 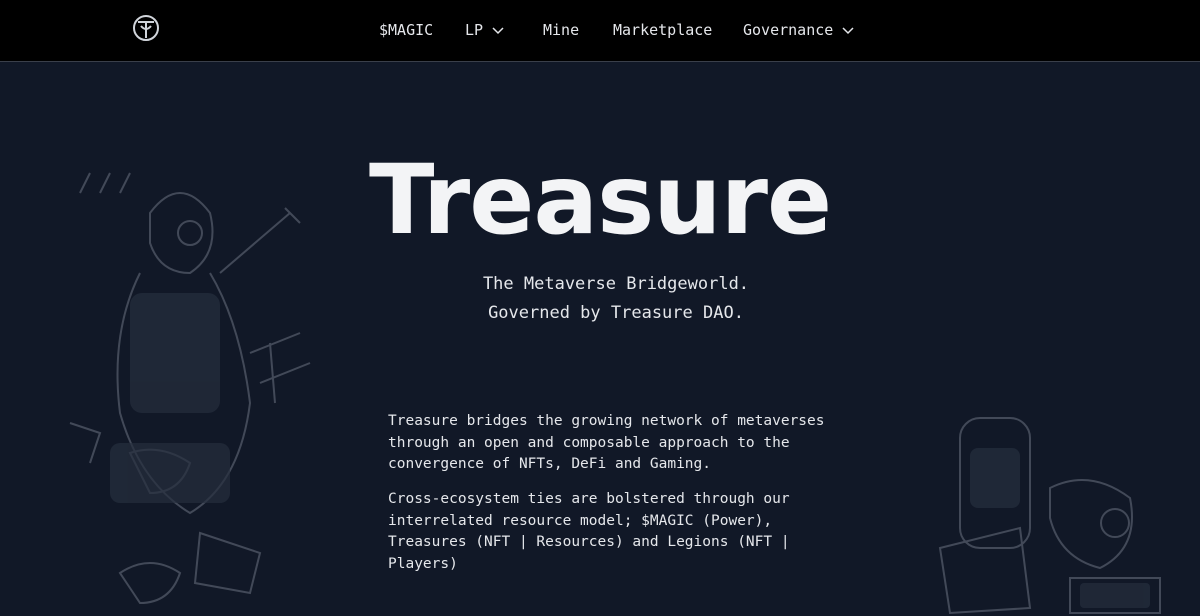 I want to click on nav-item-lp: LP, so click(x=485, y=30).